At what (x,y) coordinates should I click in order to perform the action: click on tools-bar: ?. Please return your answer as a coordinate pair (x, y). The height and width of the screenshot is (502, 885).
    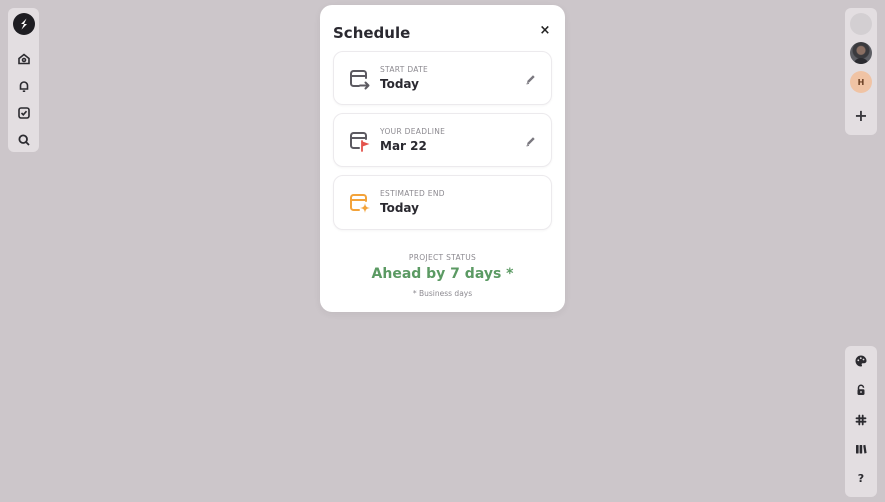
    Looking at the image, I should click on (861, 421).